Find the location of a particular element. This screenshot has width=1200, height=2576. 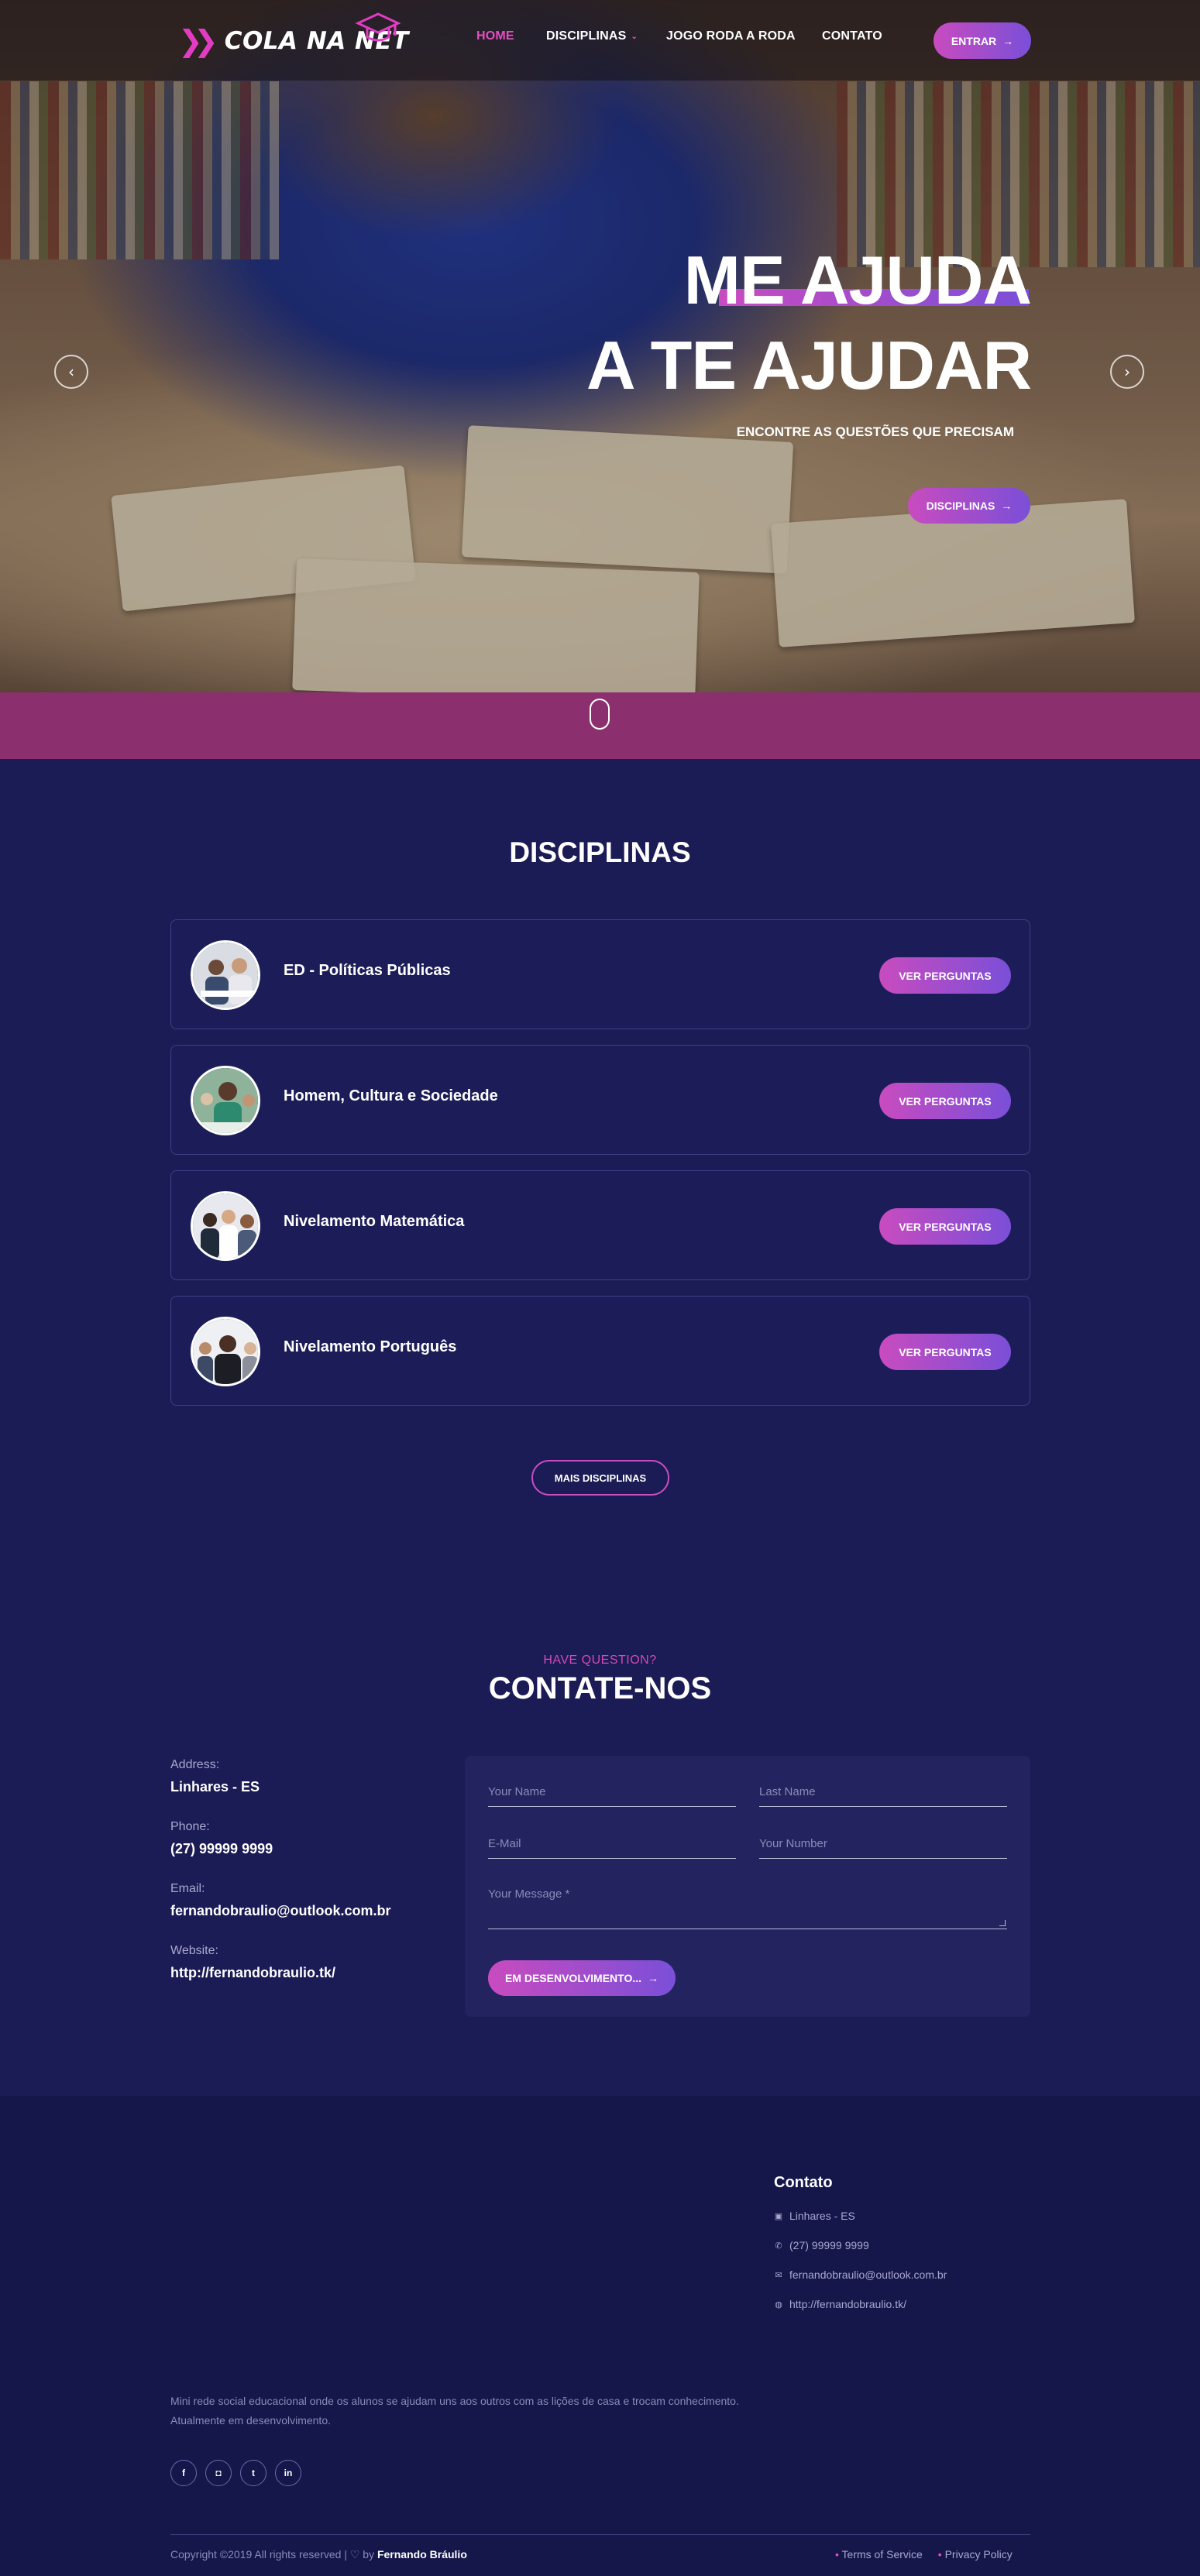

footer-heading: Contato is located at coordinates (803, 2182).